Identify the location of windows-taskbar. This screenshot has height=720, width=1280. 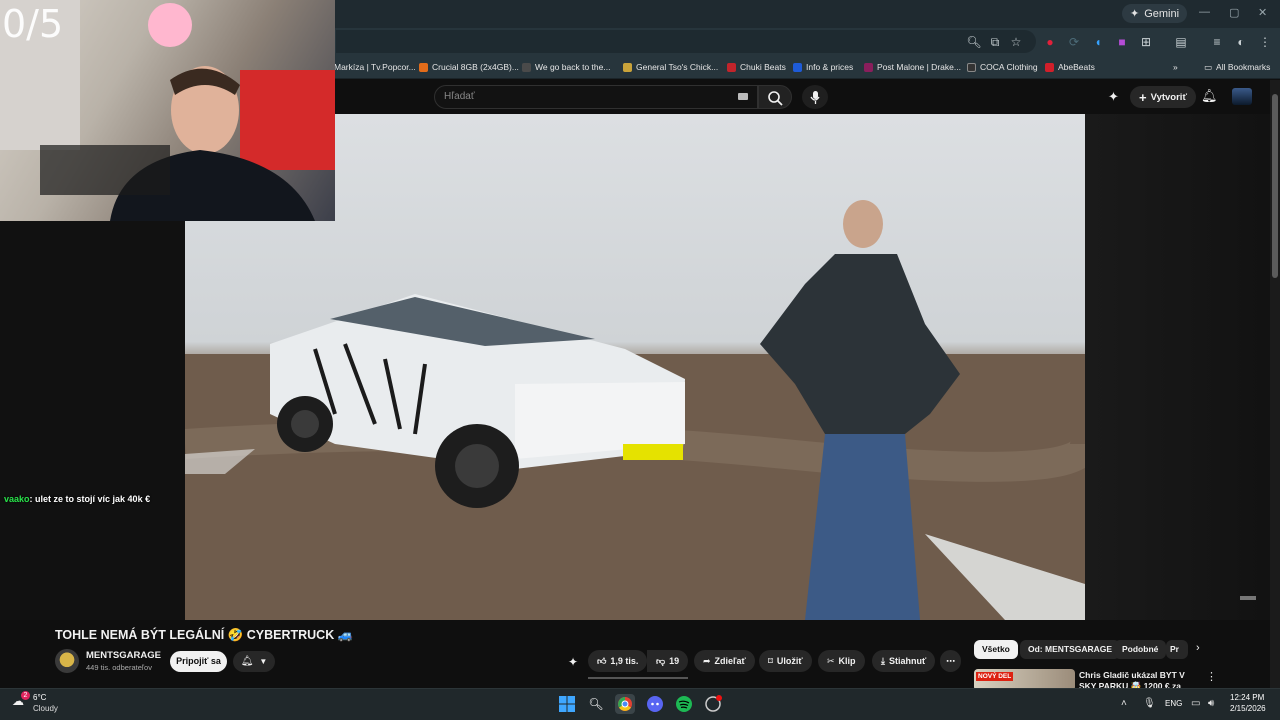
(640, 704).